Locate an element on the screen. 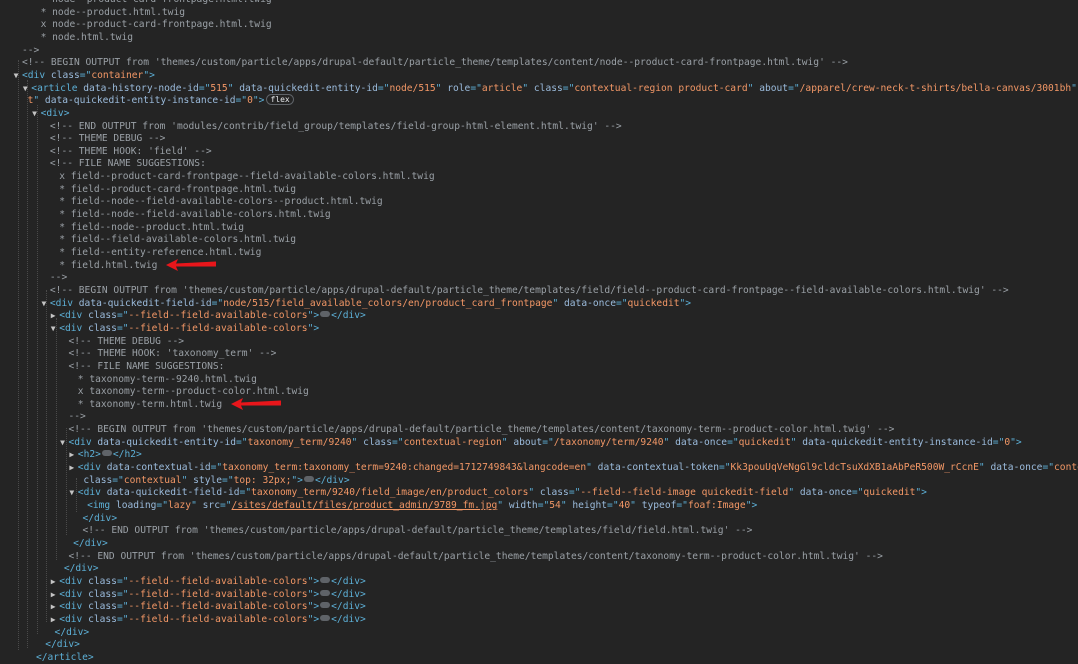 Image resolution: width=1078 pixels, height=664 pixels. comment-text: * node--product.html.twig is located at coordinates (112, 12).